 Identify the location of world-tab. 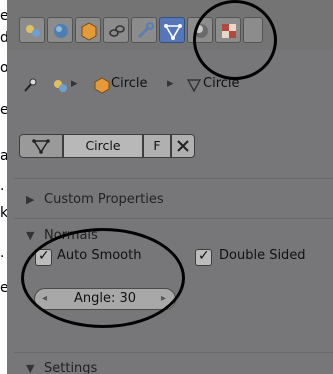
(60, 30).